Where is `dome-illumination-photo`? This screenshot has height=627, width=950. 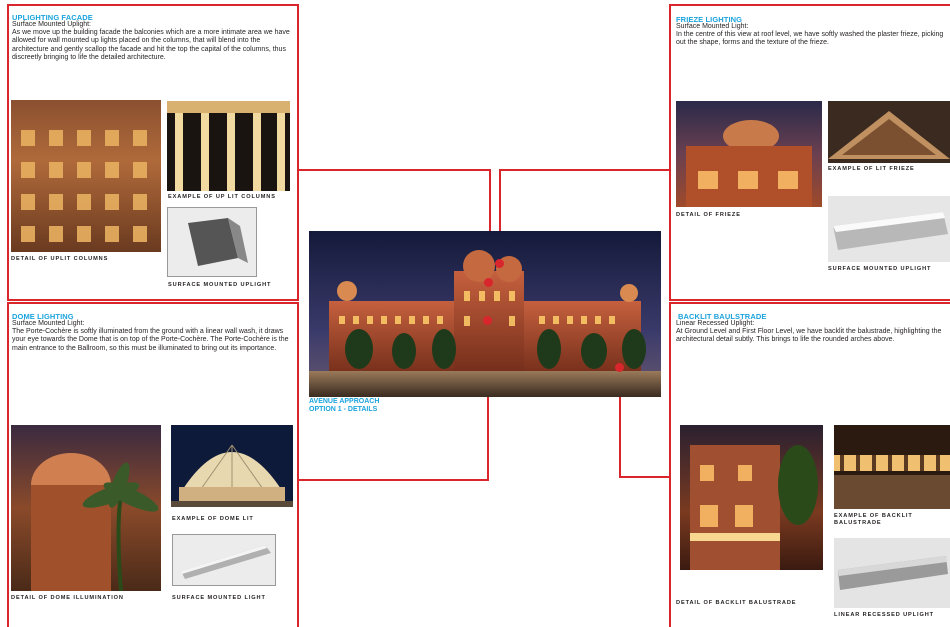
dome-illumination-photo is located at coordinates (86, 508).